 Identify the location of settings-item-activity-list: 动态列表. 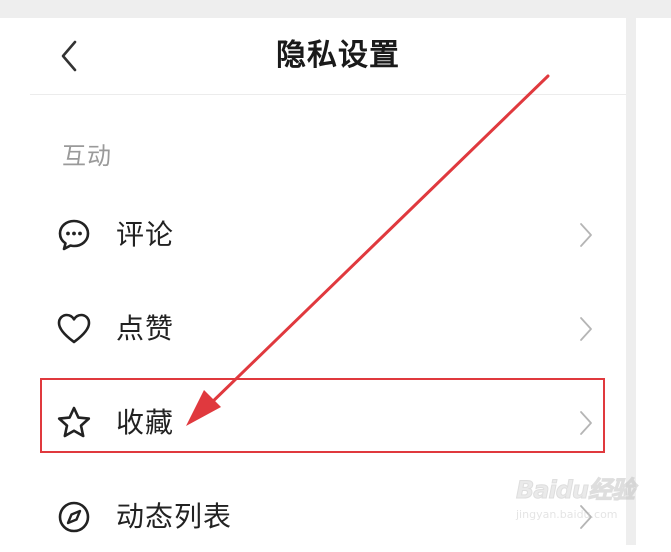
(324, 517).